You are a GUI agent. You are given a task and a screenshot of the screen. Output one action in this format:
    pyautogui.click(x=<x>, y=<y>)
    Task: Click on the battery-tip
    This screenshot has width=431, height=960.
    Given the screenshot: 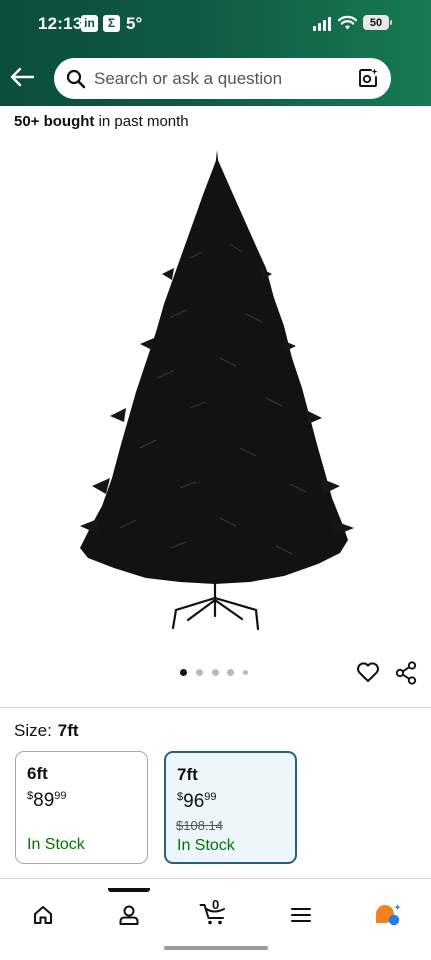 What is the action you would take?
    pyautogui.click(x=391, y=22)
    